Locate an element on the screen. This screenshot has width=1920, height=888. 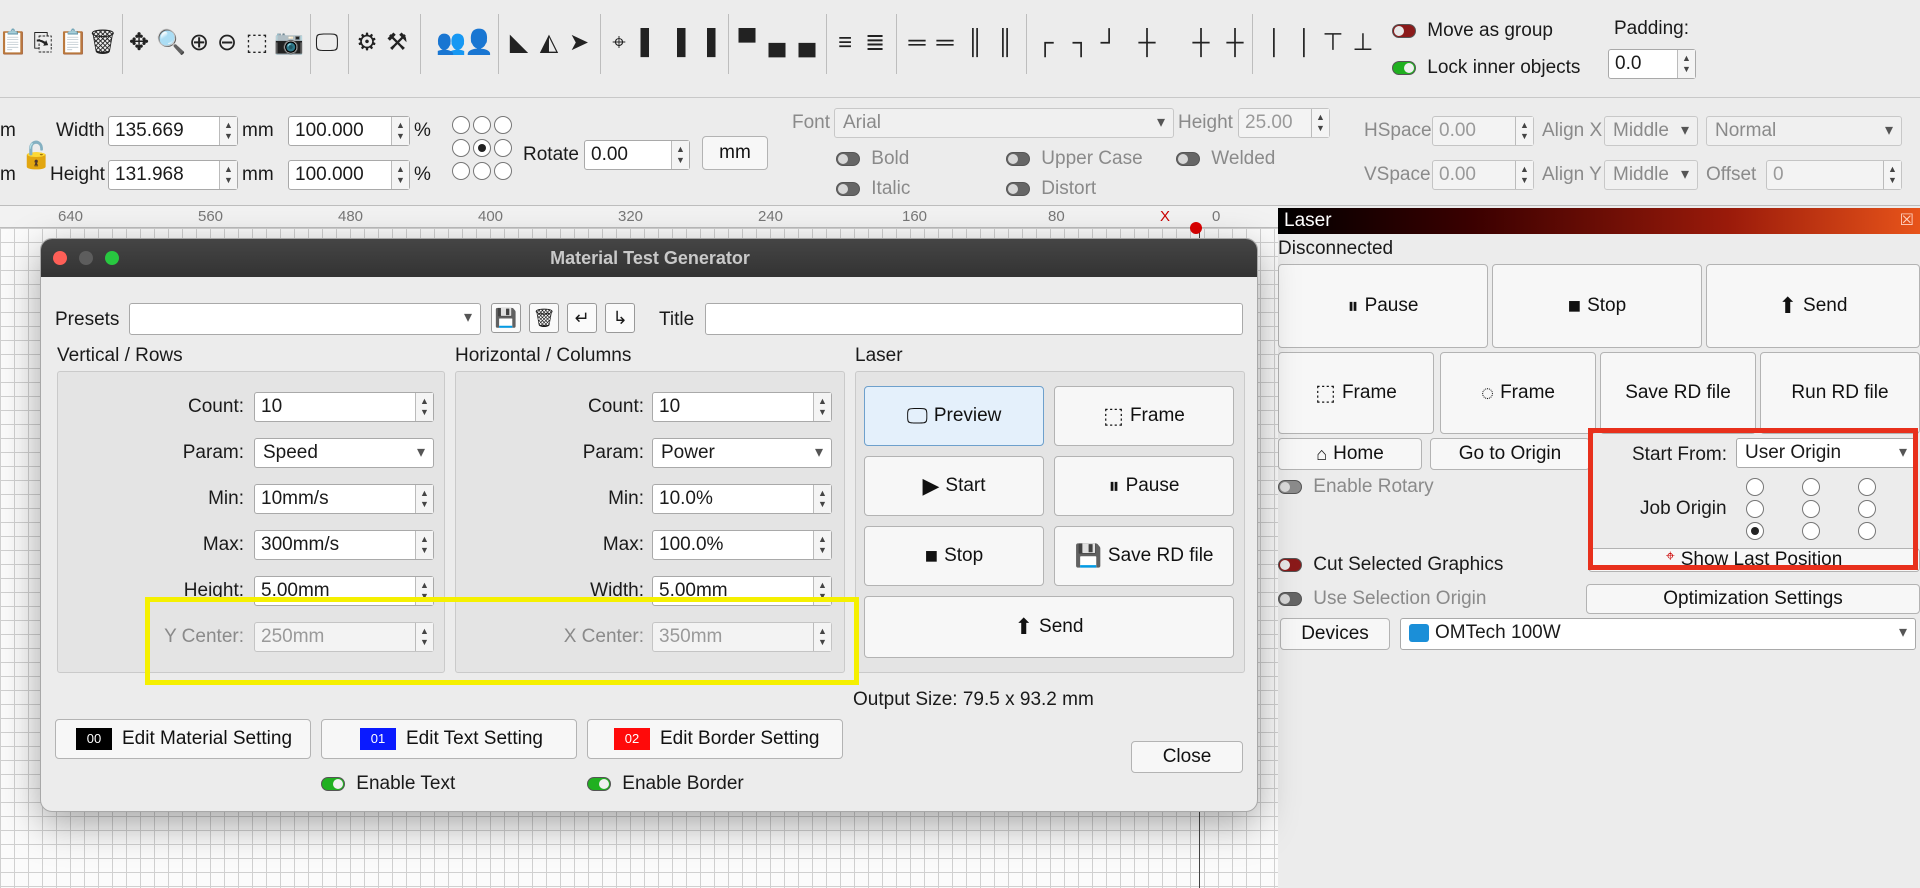
anchor-grid is located at coordinates (483, 149).